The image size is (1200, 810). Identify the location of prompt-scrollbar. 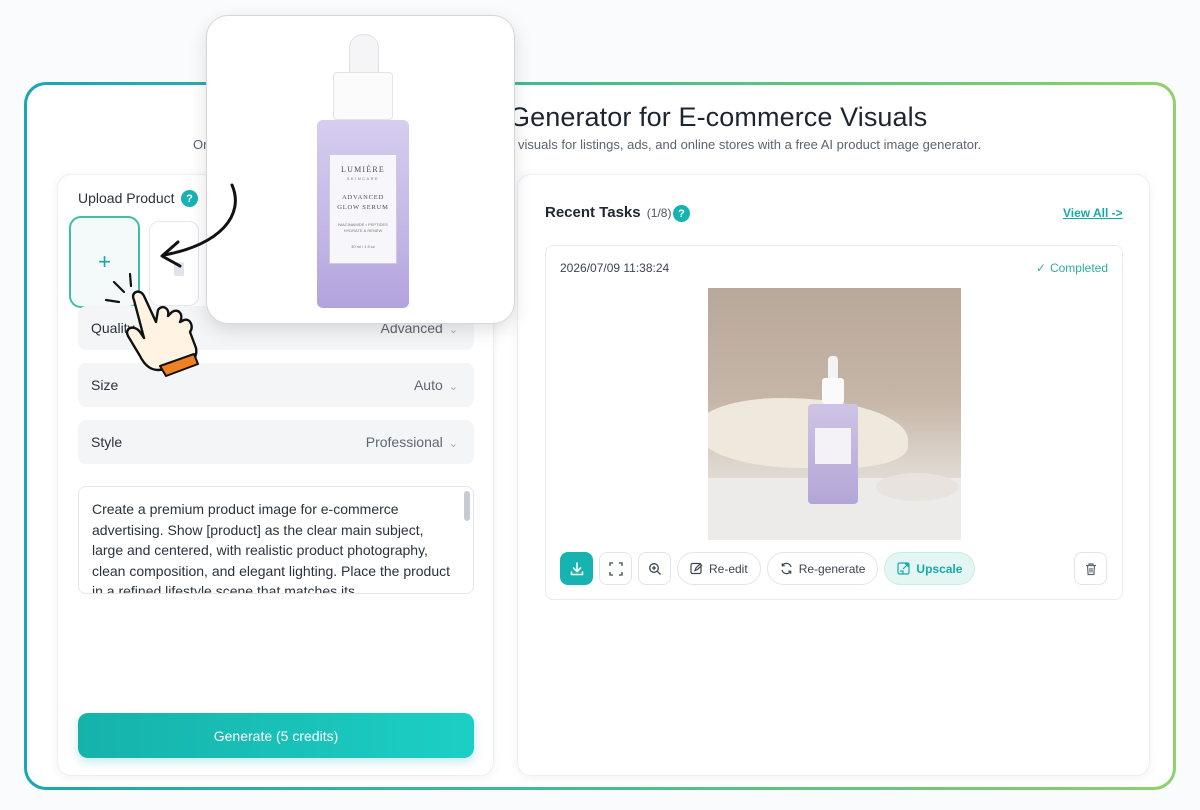
(467, 506).